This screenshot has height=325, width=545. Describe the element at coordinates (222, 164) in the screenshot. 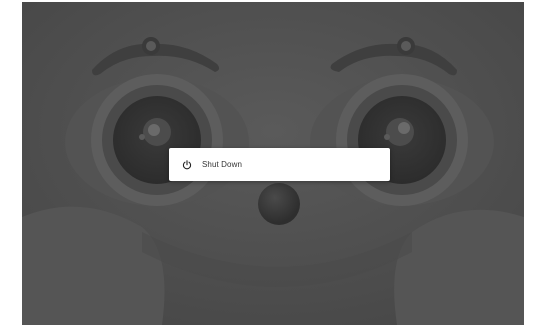

I see `shut-down-label: Shut Down` at that location.